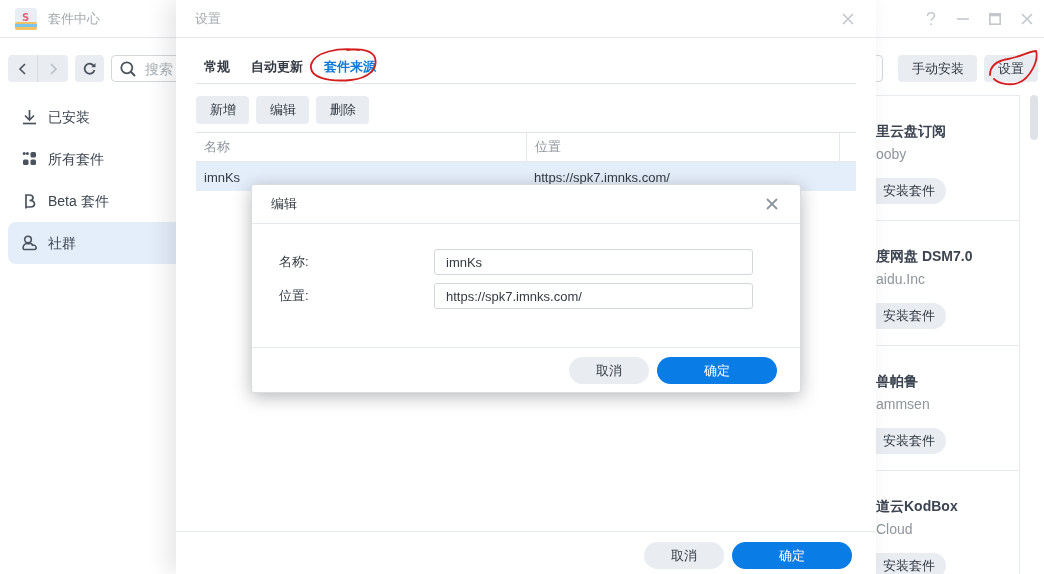 The width and height of the screenshot is (1044, 574). I want to click on field-label: 位置:, so click(294, 296).